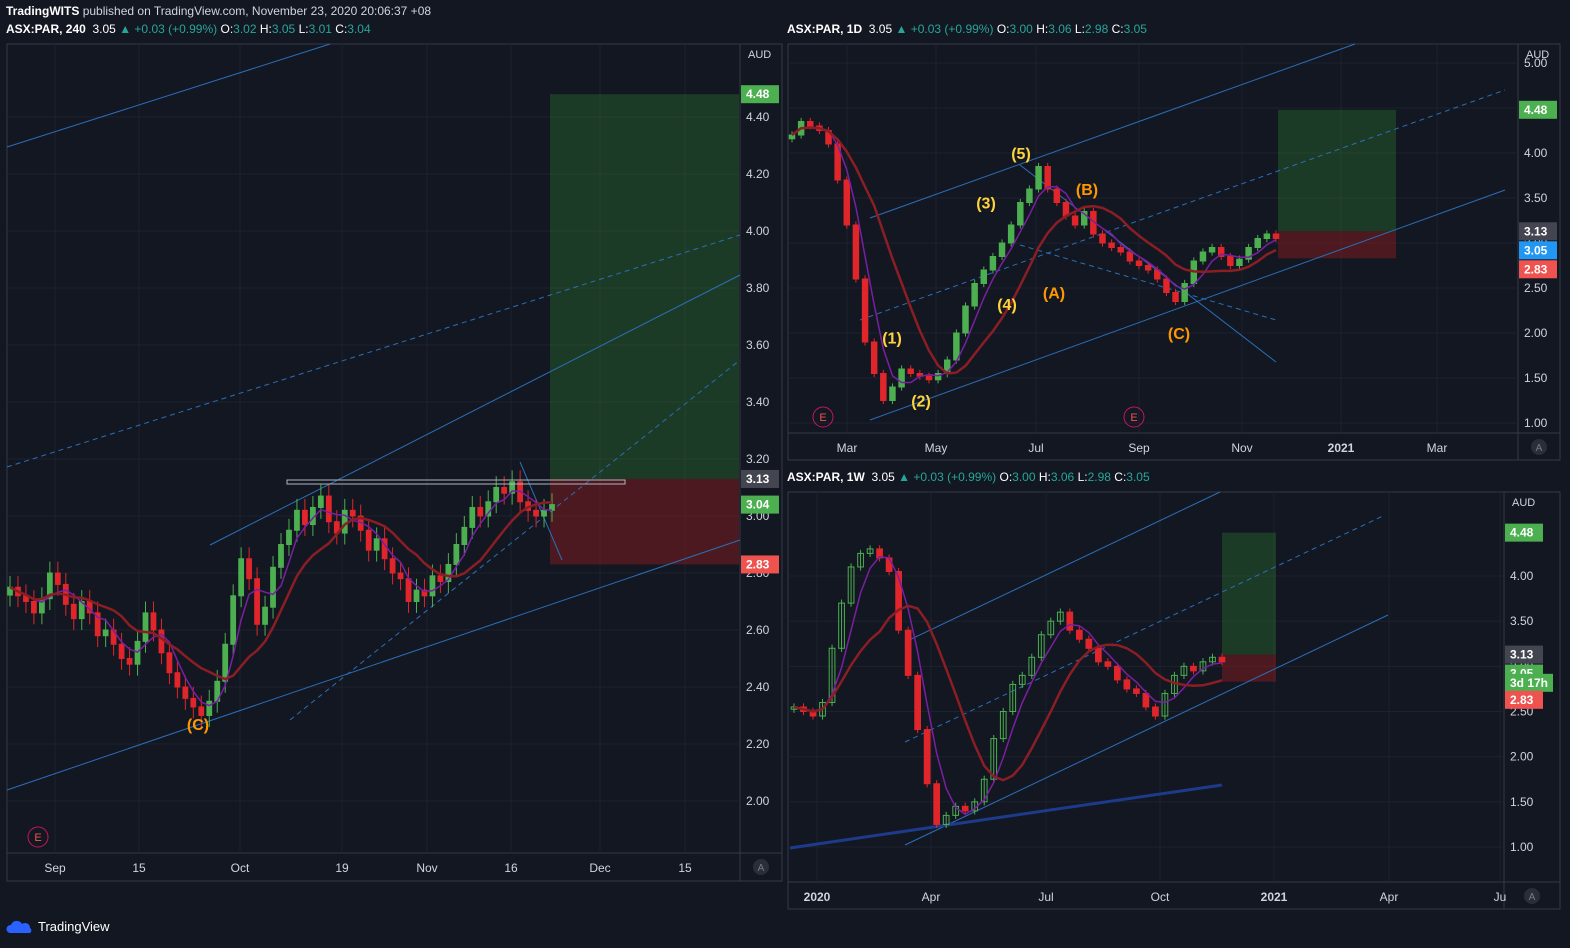 The image size is (1570, 948). What do you see at coordinates (817, 897) in the screenshot?
I see `x-tick-label: 2020` at bounding box center [817, 897].